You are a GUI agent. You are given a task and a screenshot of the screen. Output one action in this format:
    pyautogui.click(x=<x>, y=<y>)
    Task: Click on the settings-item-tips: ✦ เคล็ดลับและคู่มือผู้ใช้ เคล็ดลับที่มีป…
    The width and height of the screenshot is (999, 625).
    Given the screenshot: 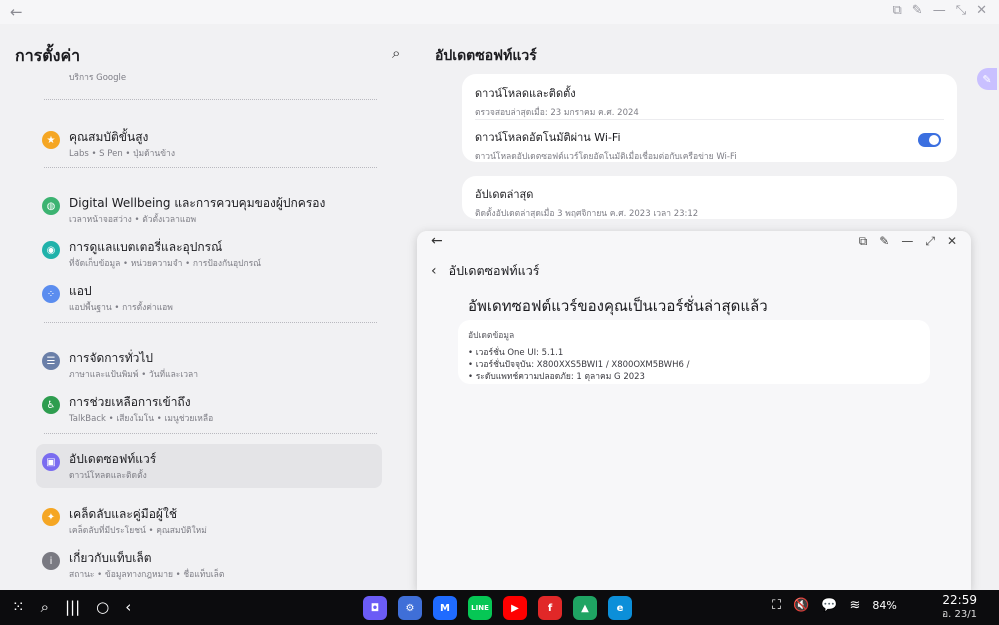 What is the action you would take?
    pyautogui.click(x=209, y=521)
    